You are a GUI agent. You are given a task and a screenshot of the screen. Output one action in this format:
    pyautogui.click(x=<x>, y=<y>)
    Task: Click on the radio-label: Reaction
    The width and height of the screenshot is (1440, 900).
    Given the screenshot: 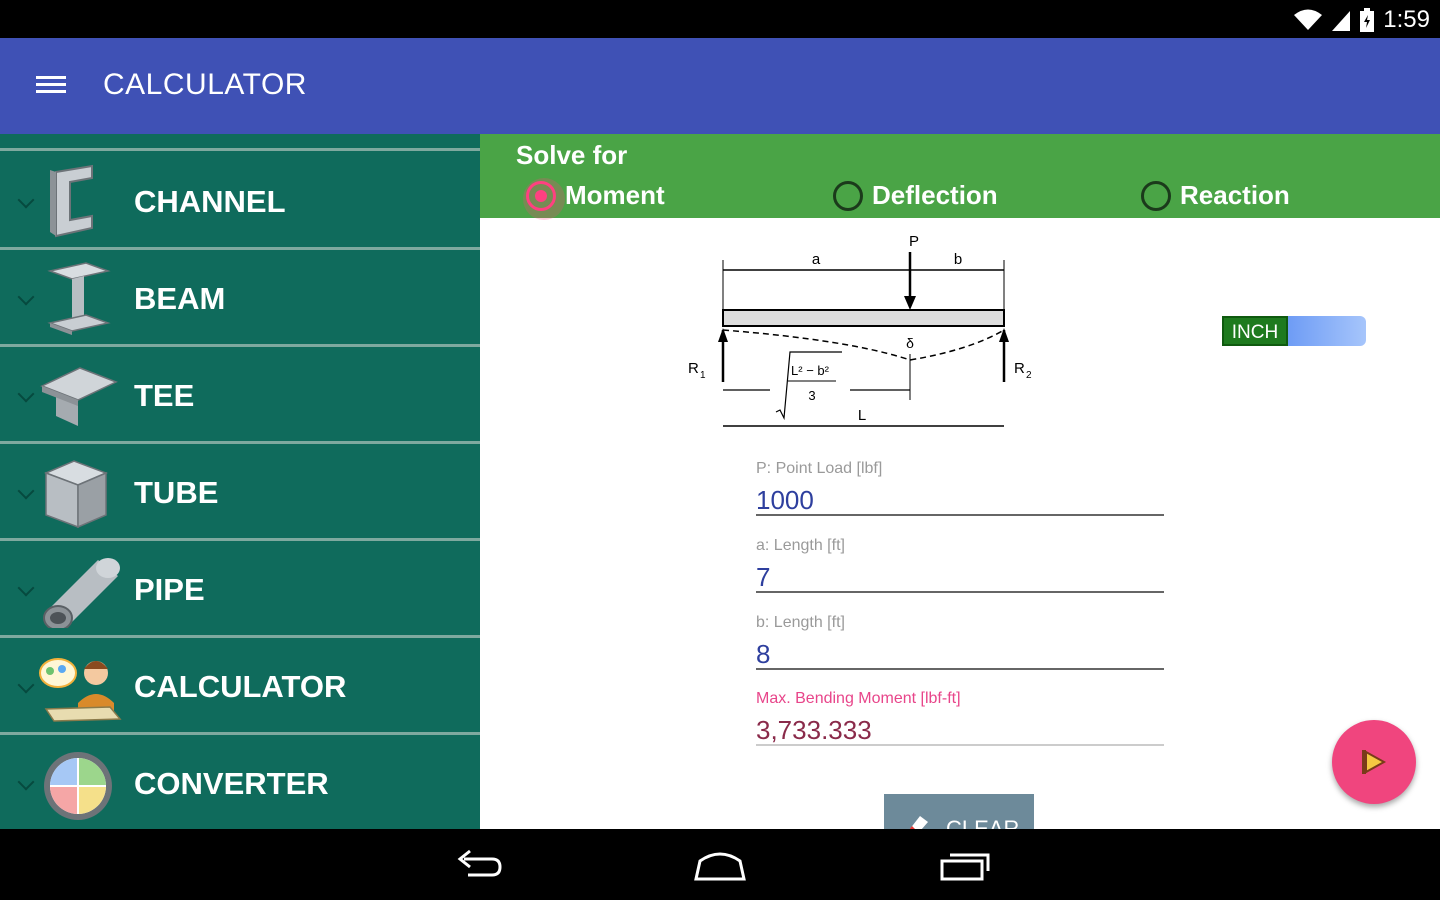 What is the action you would take?
    pyautogui.click(x=1235, y=195)
    